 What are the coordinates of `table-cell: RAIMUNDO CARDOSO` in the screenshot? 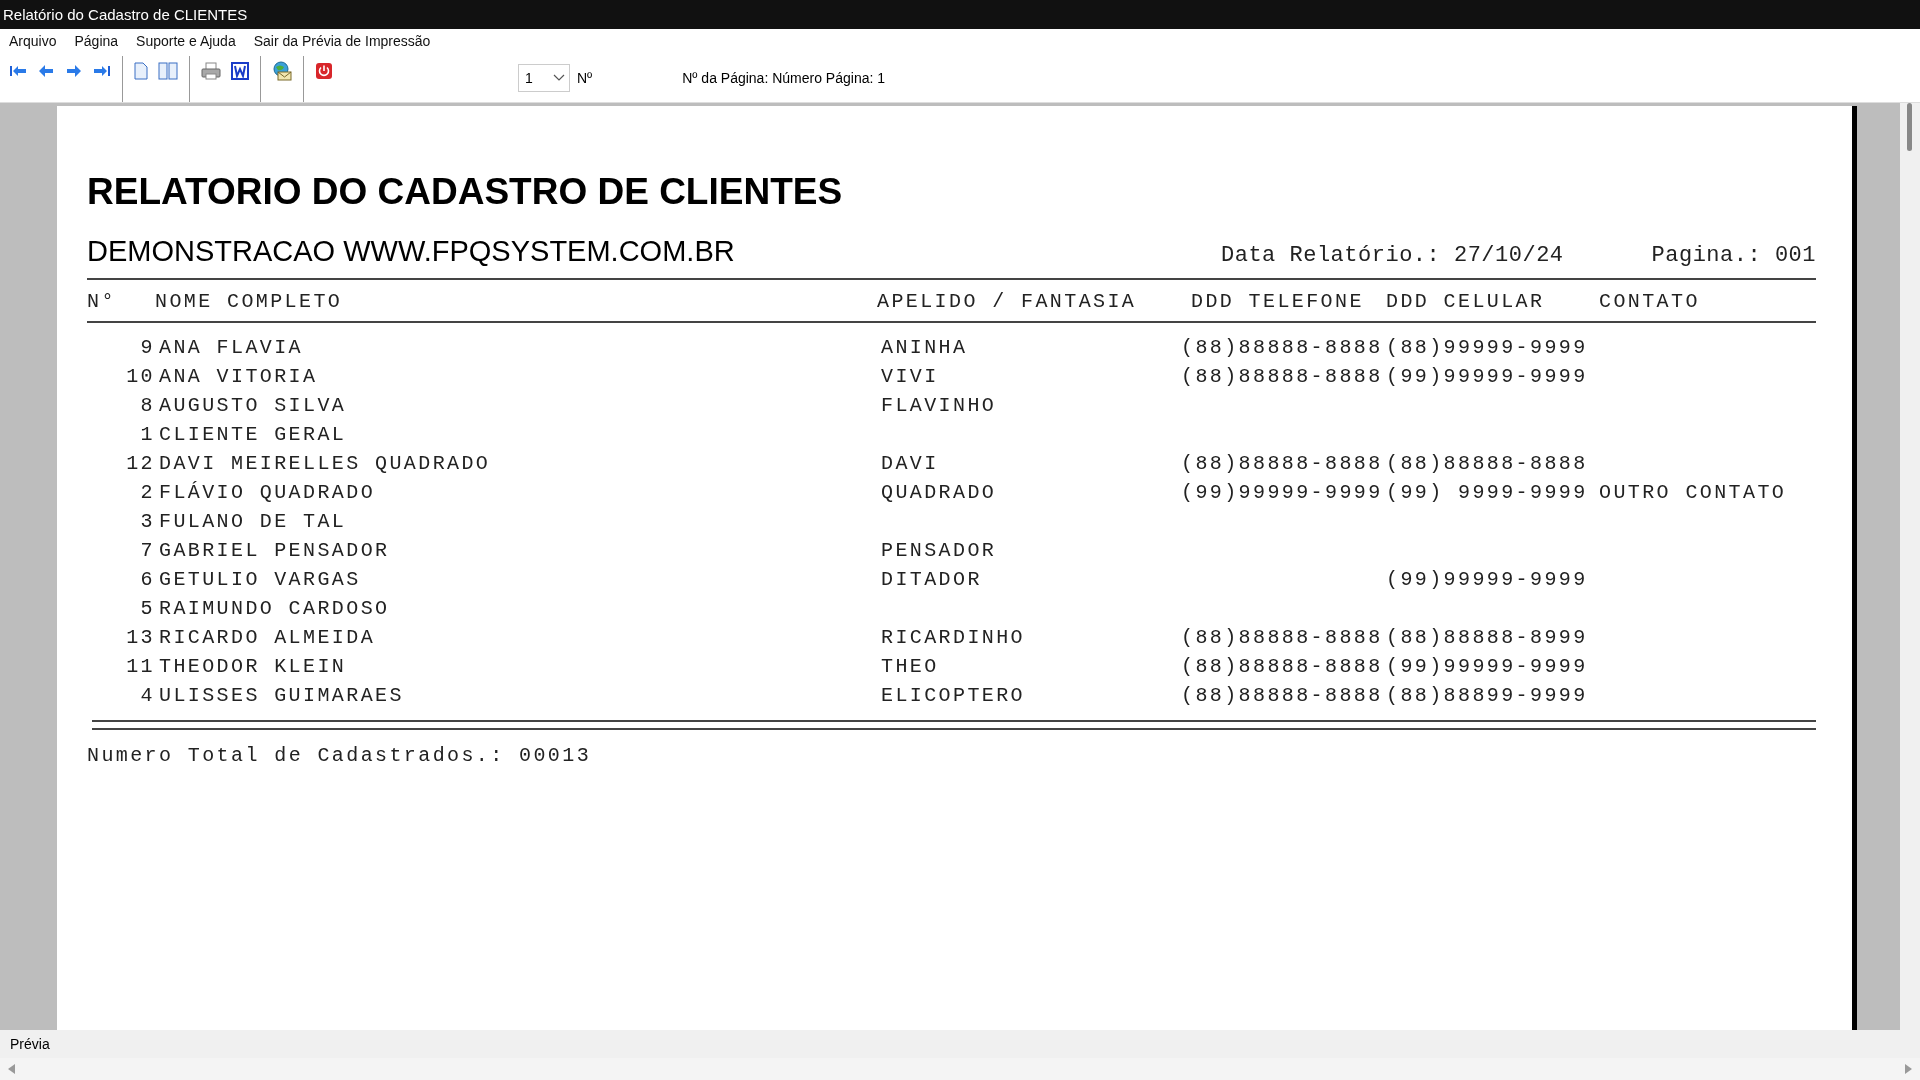 It's located at (274, 608).